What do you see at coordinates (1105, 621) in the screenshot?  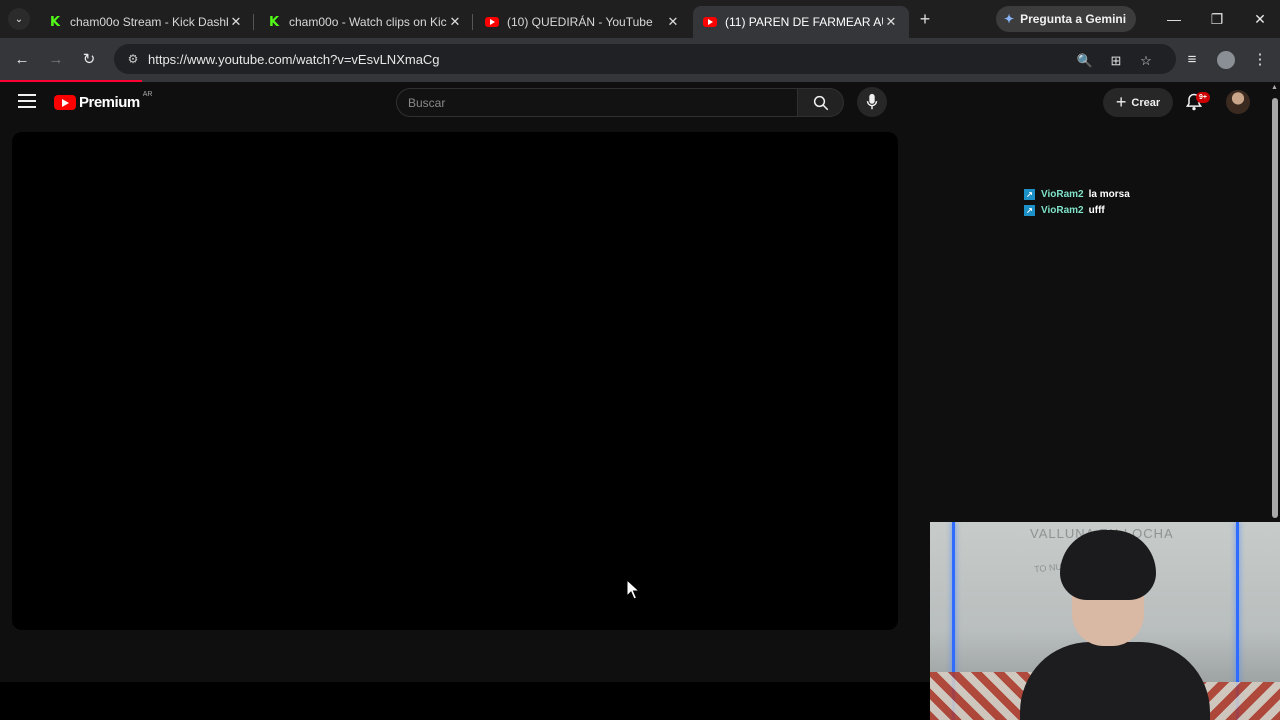 I see `webcam-overlay: VALLUNA EN LOCHA TO NUEVO` at bounding box center [1105, 621].